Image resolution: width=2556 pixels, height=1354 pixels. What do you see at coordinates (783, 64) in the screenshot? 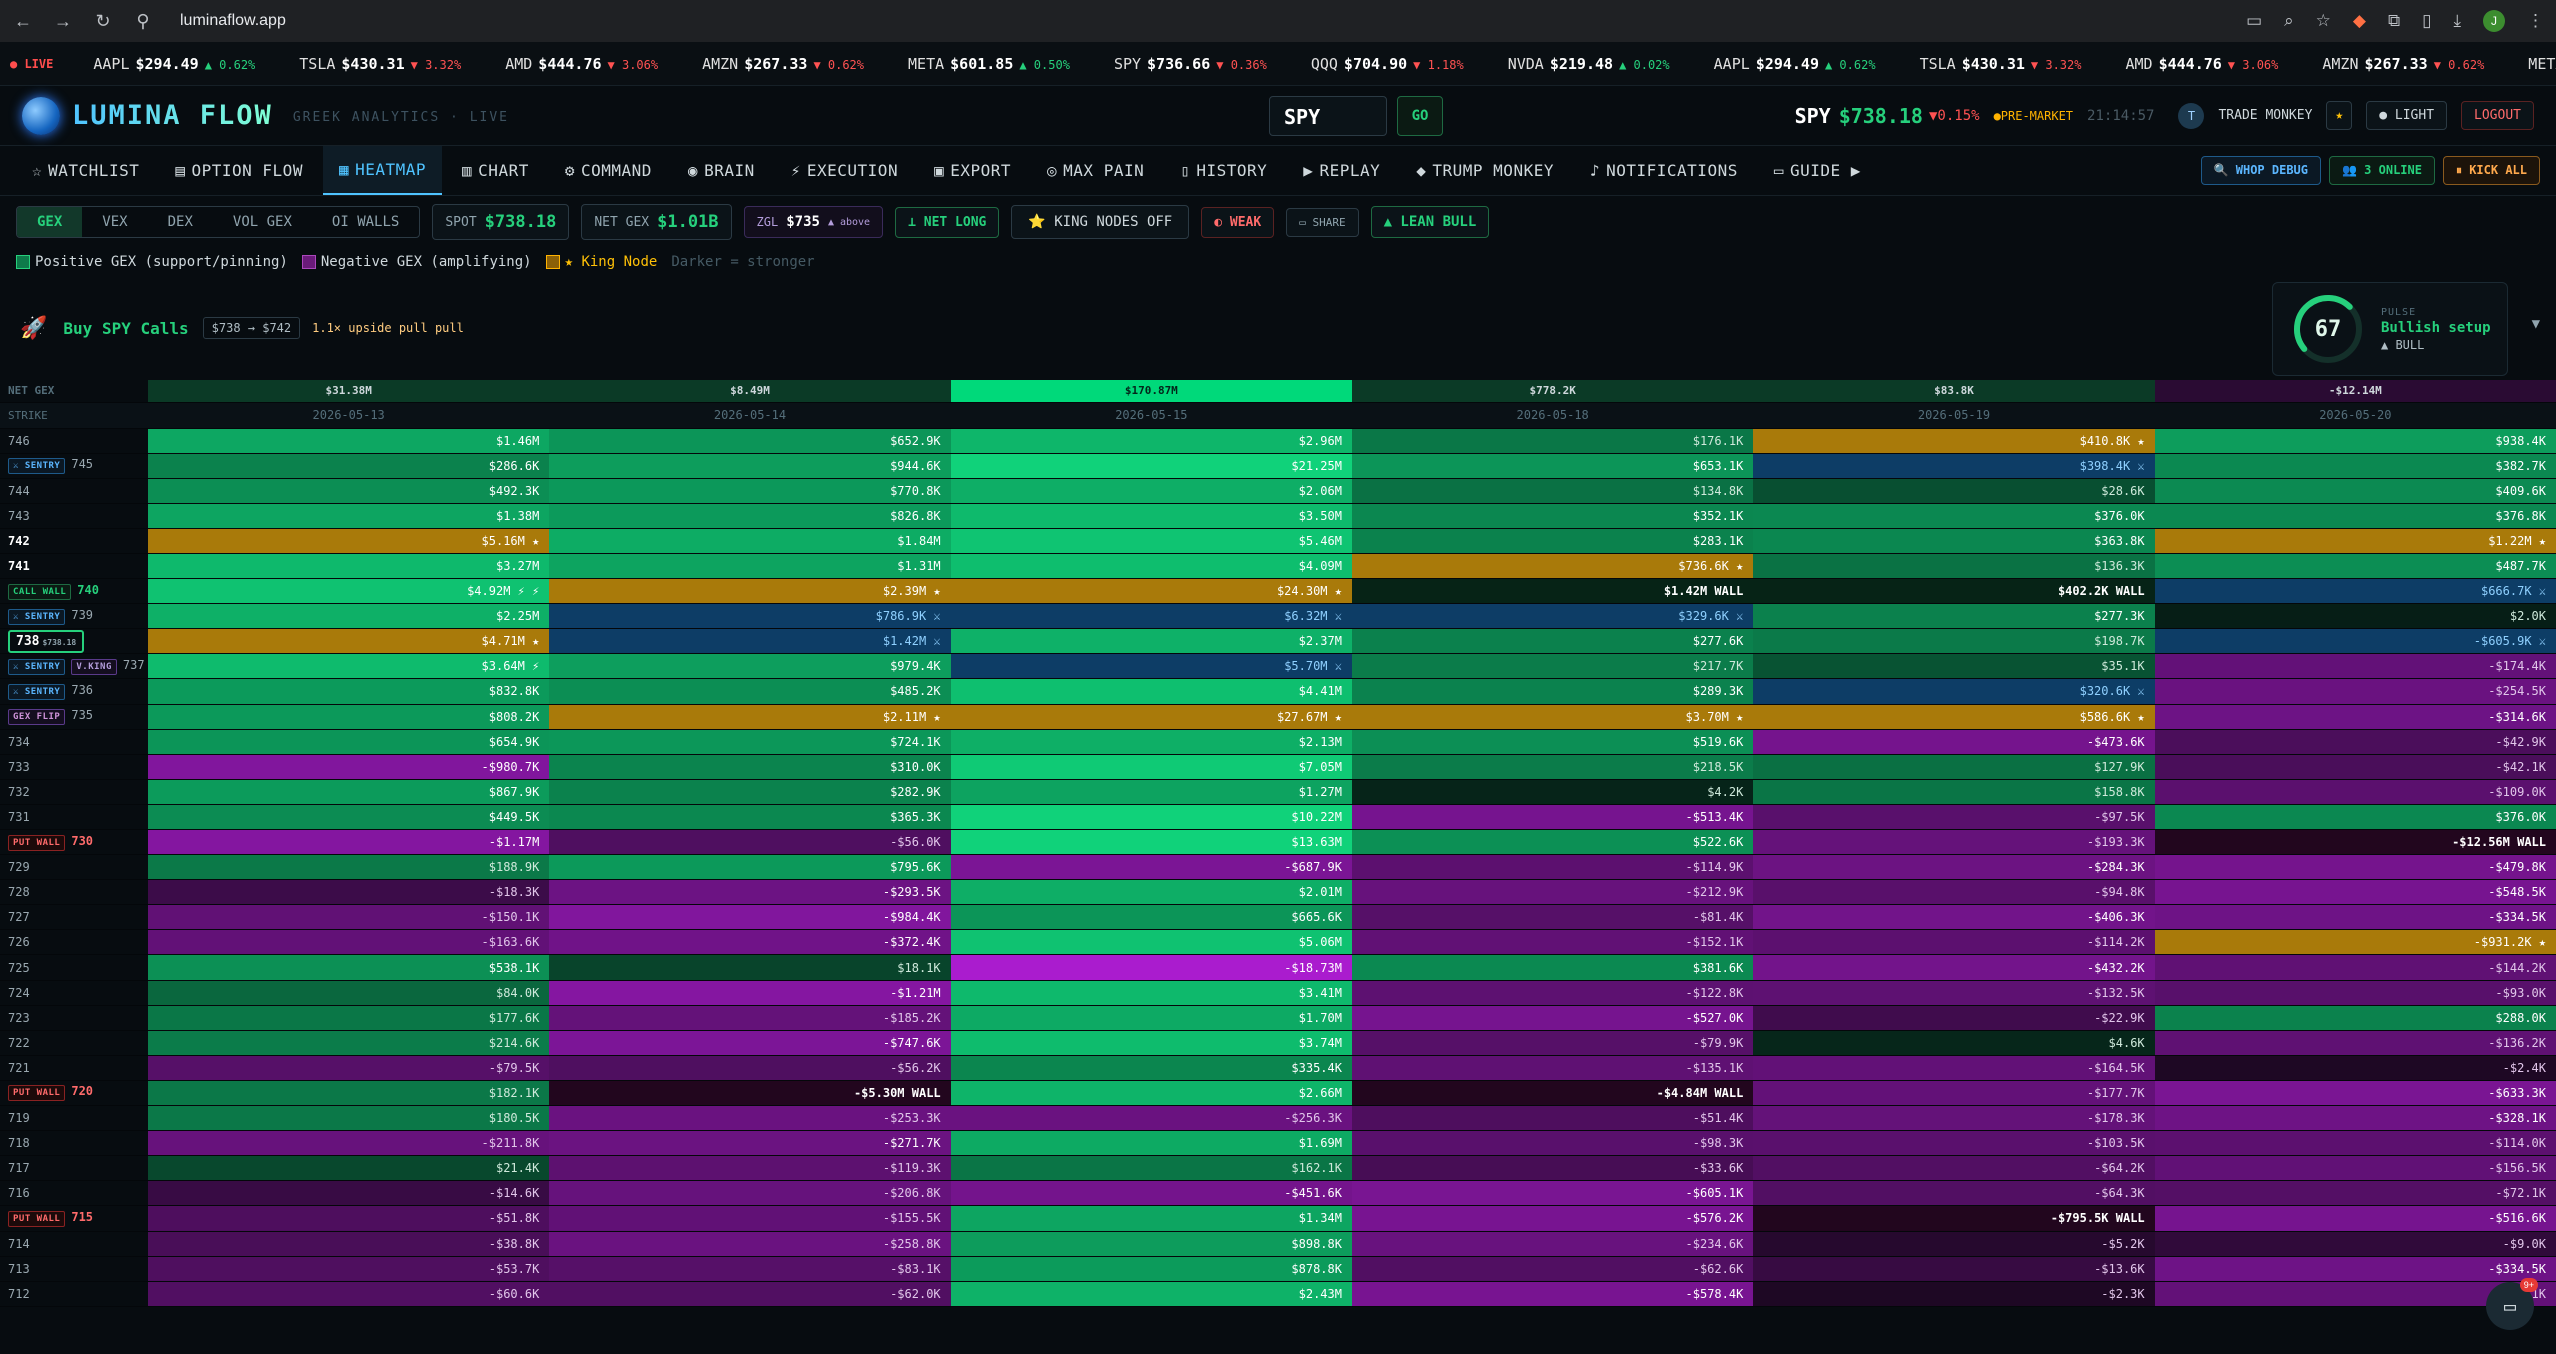
I see `ticker-item: AMZN $267.33 ▼ 0.62%` at bounding box center [783, 64].